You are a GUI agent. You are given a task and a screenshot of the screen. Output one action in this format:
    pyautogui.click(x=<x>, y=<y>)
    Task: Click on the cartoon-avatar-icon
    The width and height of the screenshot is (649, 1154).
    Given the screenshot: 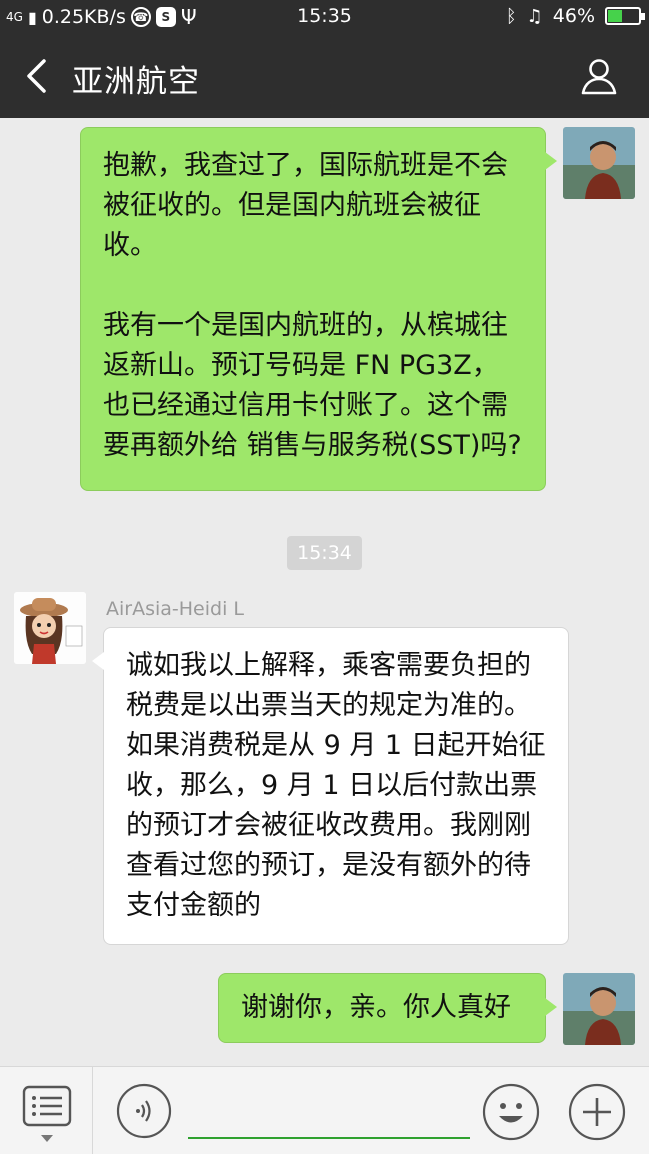 What is the action you would take?
    pyautogui.click(x=50, y=628)
    